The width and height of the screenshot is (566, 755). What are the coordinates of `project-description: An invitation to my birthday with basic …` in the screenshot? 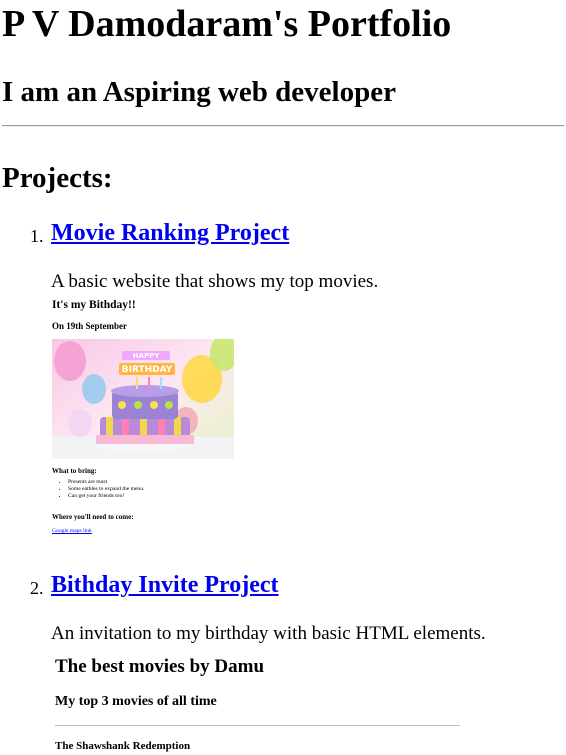 It's located at (268, 633).